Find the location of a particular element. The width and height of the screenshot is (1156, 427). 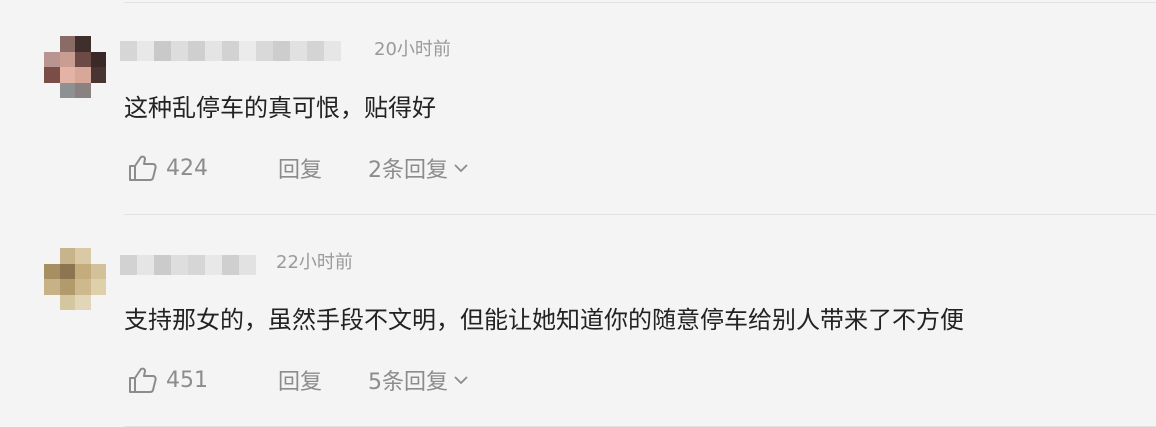

like-count: 424 is located at coordinates (187, 168).